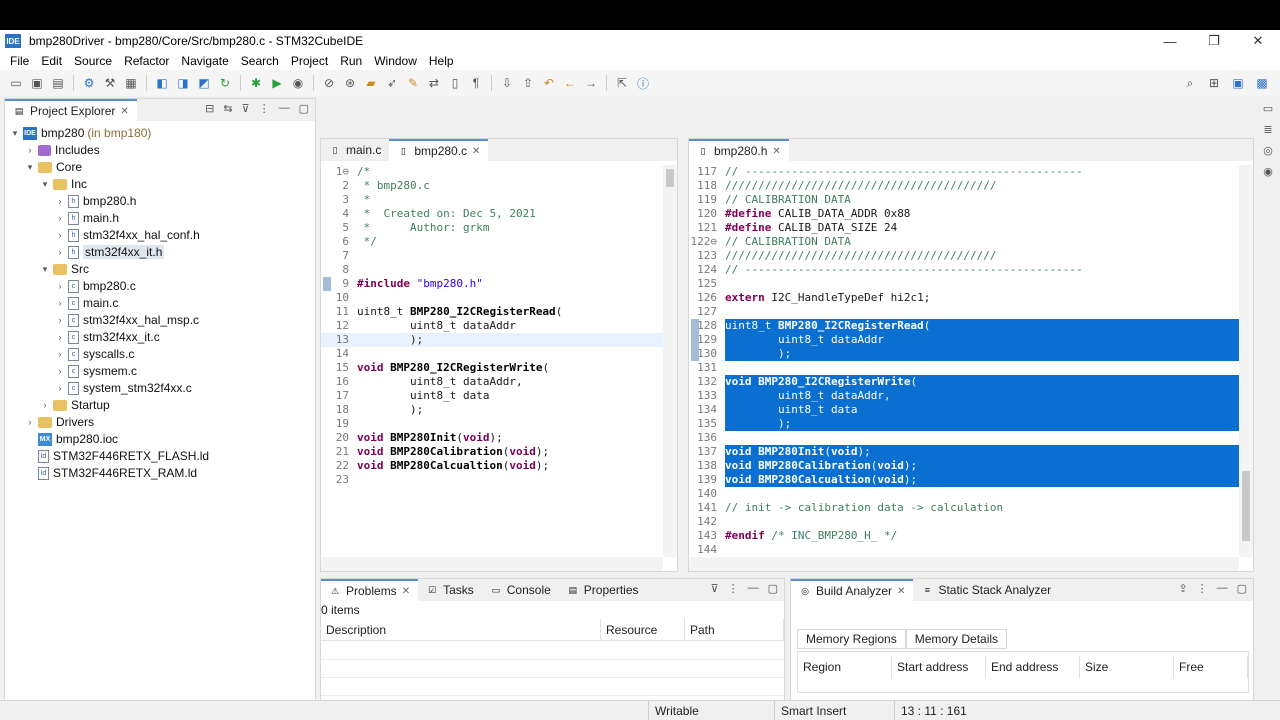 The height and width of the screenshot is (720, 1280). I want to click on restore-button: ❐, so click(1214, 41).